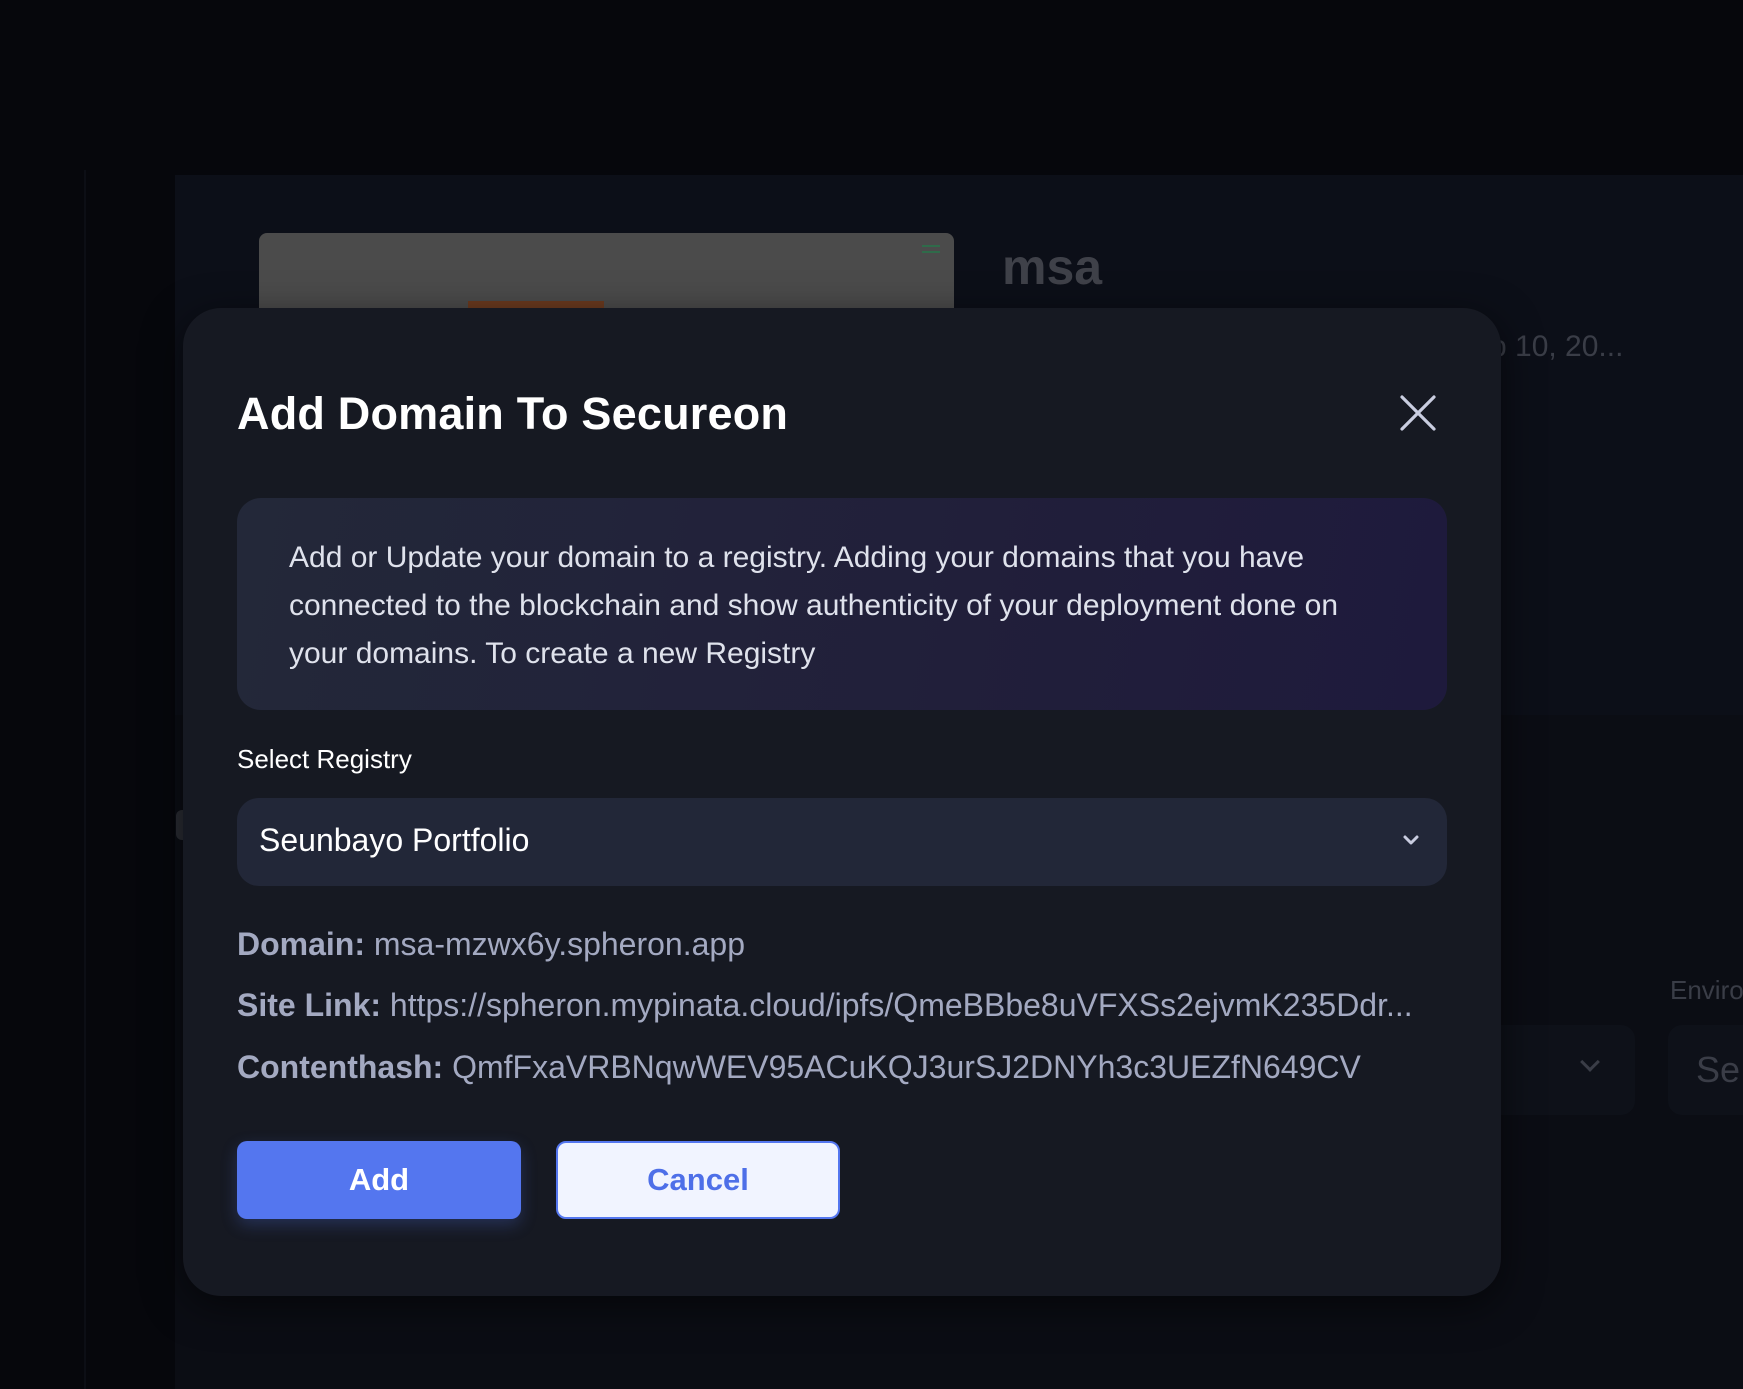 Image resolution: width=1743 pixels, height=1389 pixels. Describe the element at coordinates (340, 1067) in the screenshot. I see `contenthash-label: Contenthash:` at that location.